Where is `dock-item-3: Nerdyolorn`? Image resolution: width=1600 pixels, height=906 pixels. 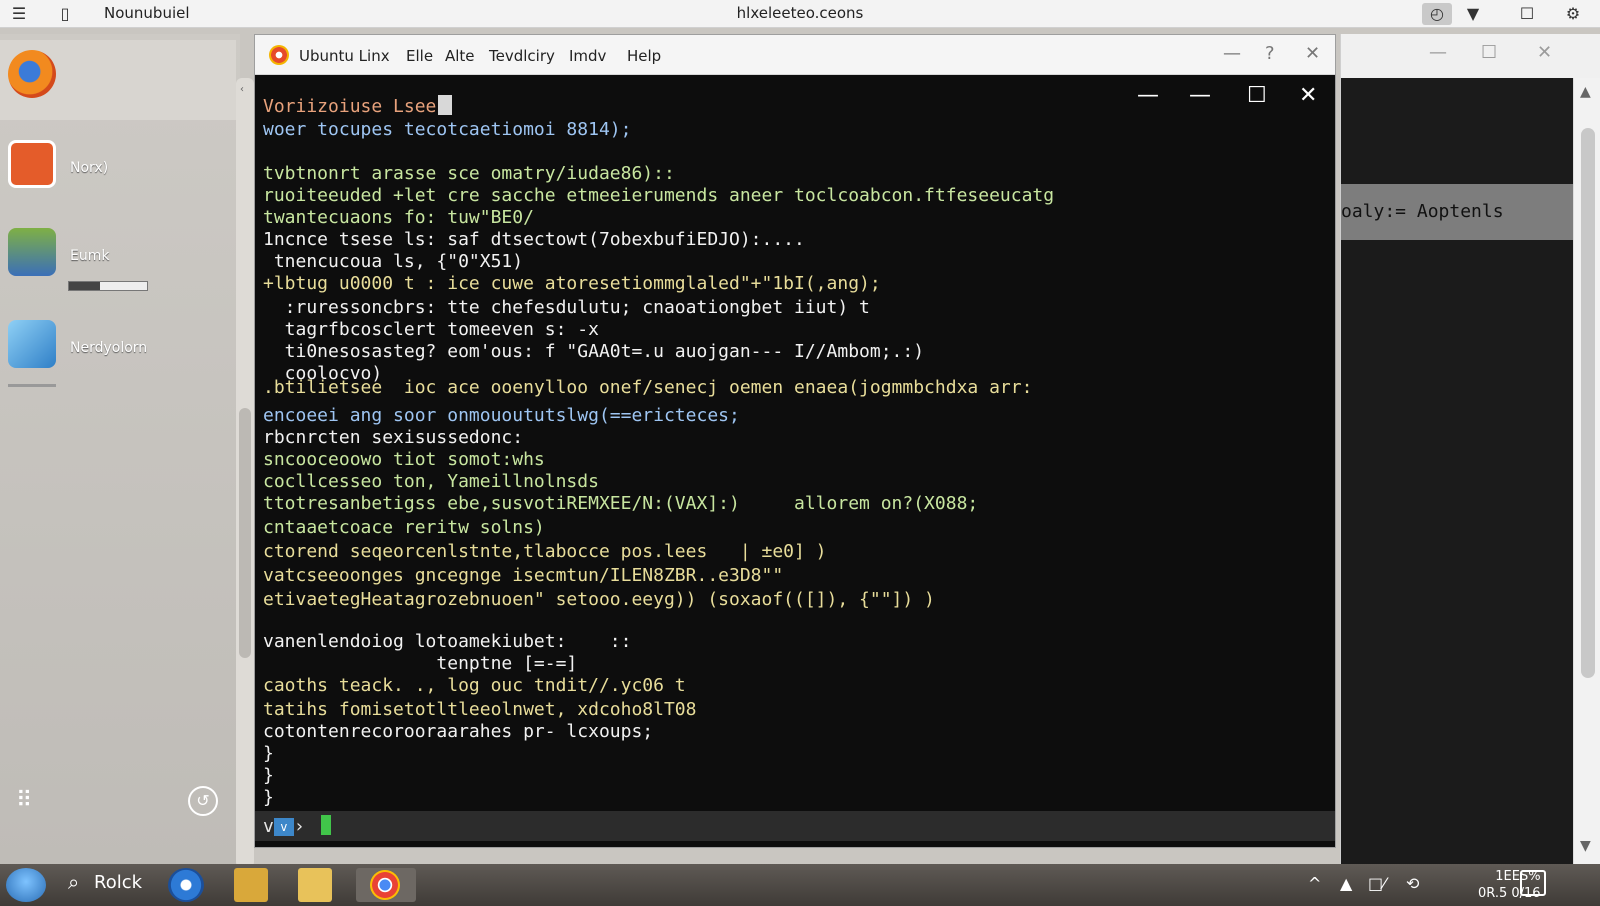 dock-item-3: Nerdyolorn is located at coordinates (118, 350).